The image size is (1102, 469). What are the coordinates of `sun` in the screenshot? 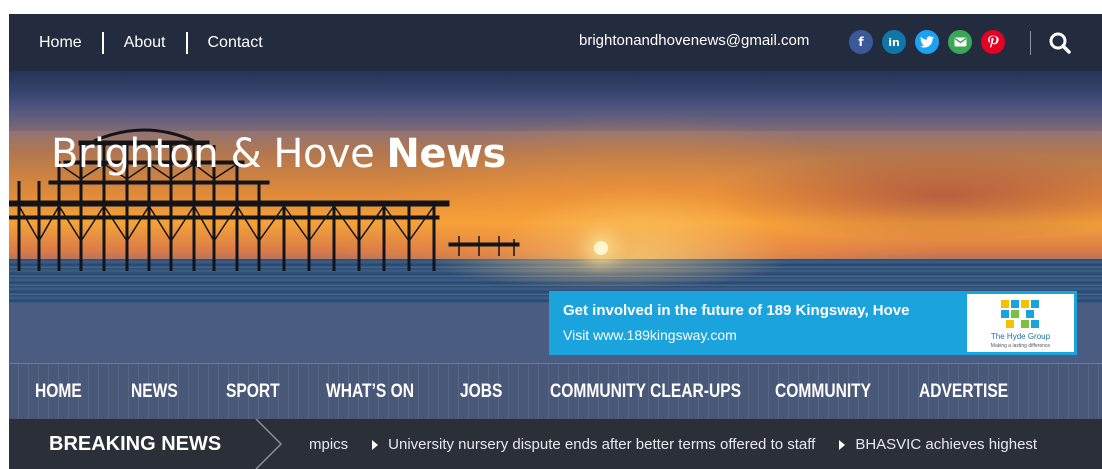 It's located at (601, 248).